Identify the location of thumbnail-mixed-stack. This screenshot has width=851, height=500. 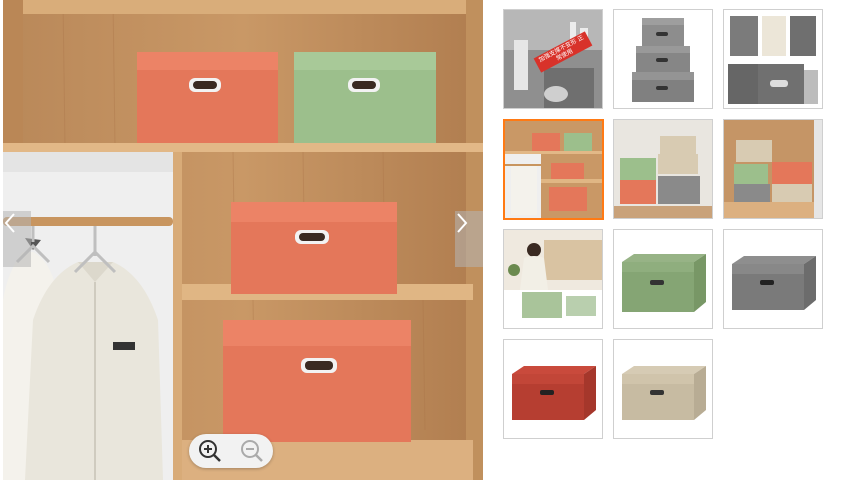
(663, 169).